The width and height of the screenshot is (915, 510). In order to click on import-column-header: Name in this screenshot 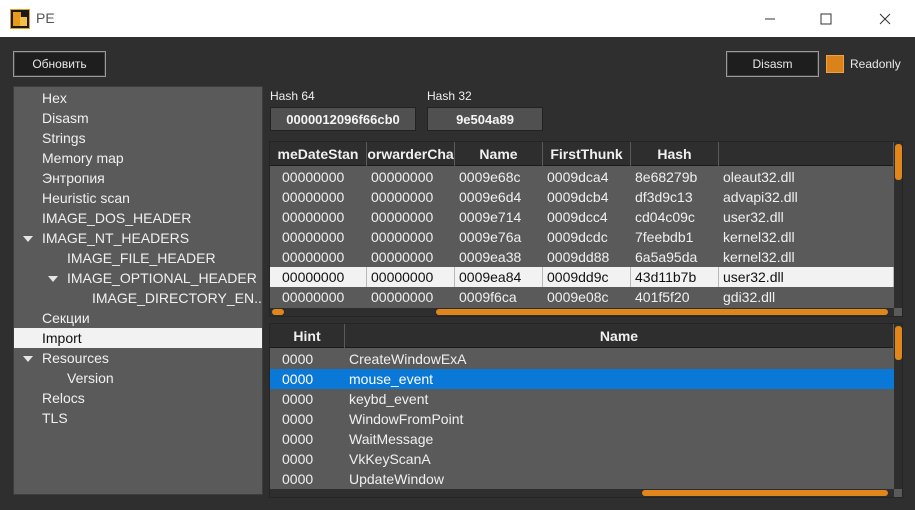, I will do `click(499, 154)`.